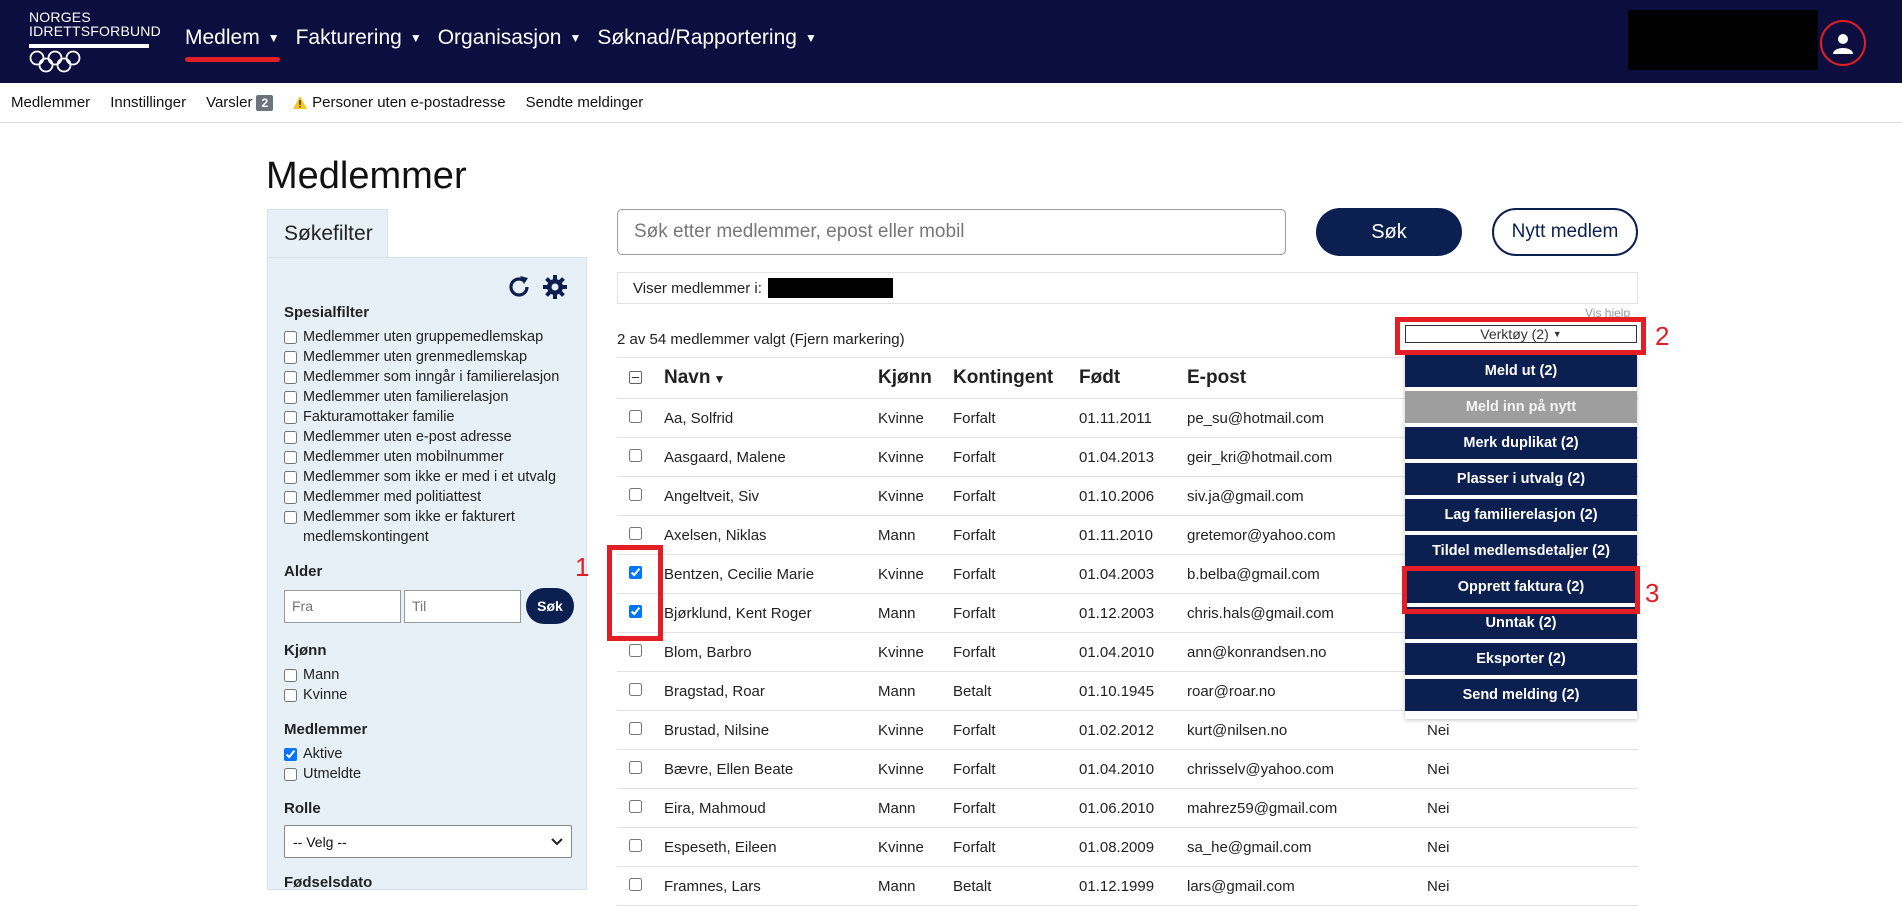 The image size is (1902, 906). Describe the element at coordinates (771, 808) in the screenshot. I see `member-name: Eira, Mahmoud` at that location.